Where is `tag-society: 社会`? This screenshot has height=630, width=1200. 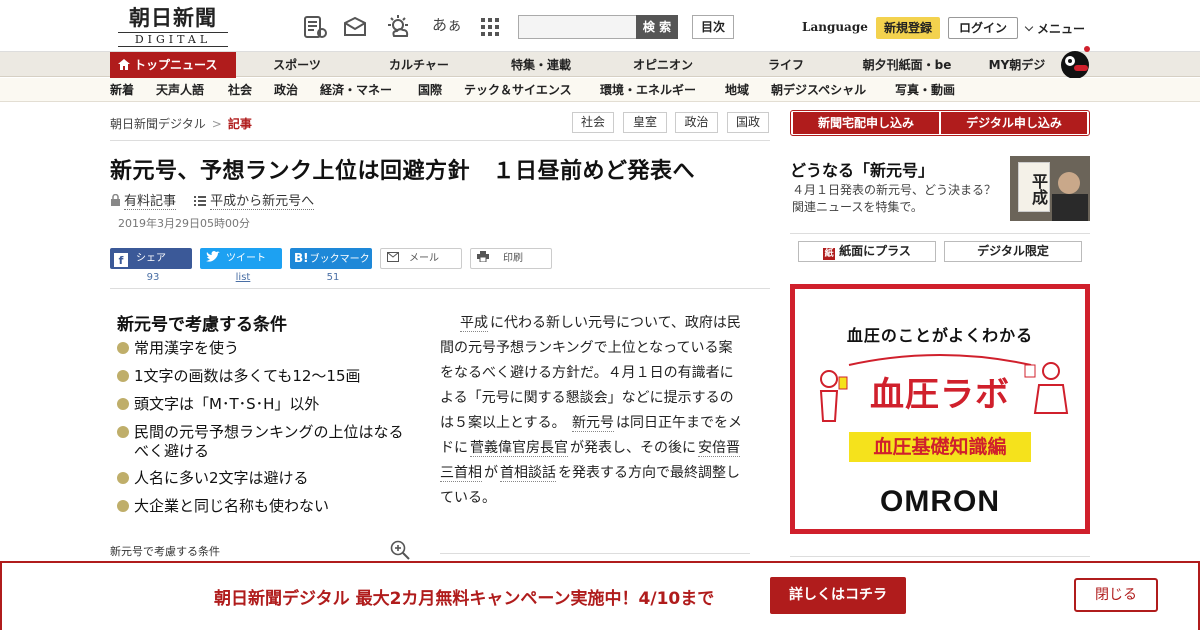
tag-society: 社会 is located at coordinates (593, 122).